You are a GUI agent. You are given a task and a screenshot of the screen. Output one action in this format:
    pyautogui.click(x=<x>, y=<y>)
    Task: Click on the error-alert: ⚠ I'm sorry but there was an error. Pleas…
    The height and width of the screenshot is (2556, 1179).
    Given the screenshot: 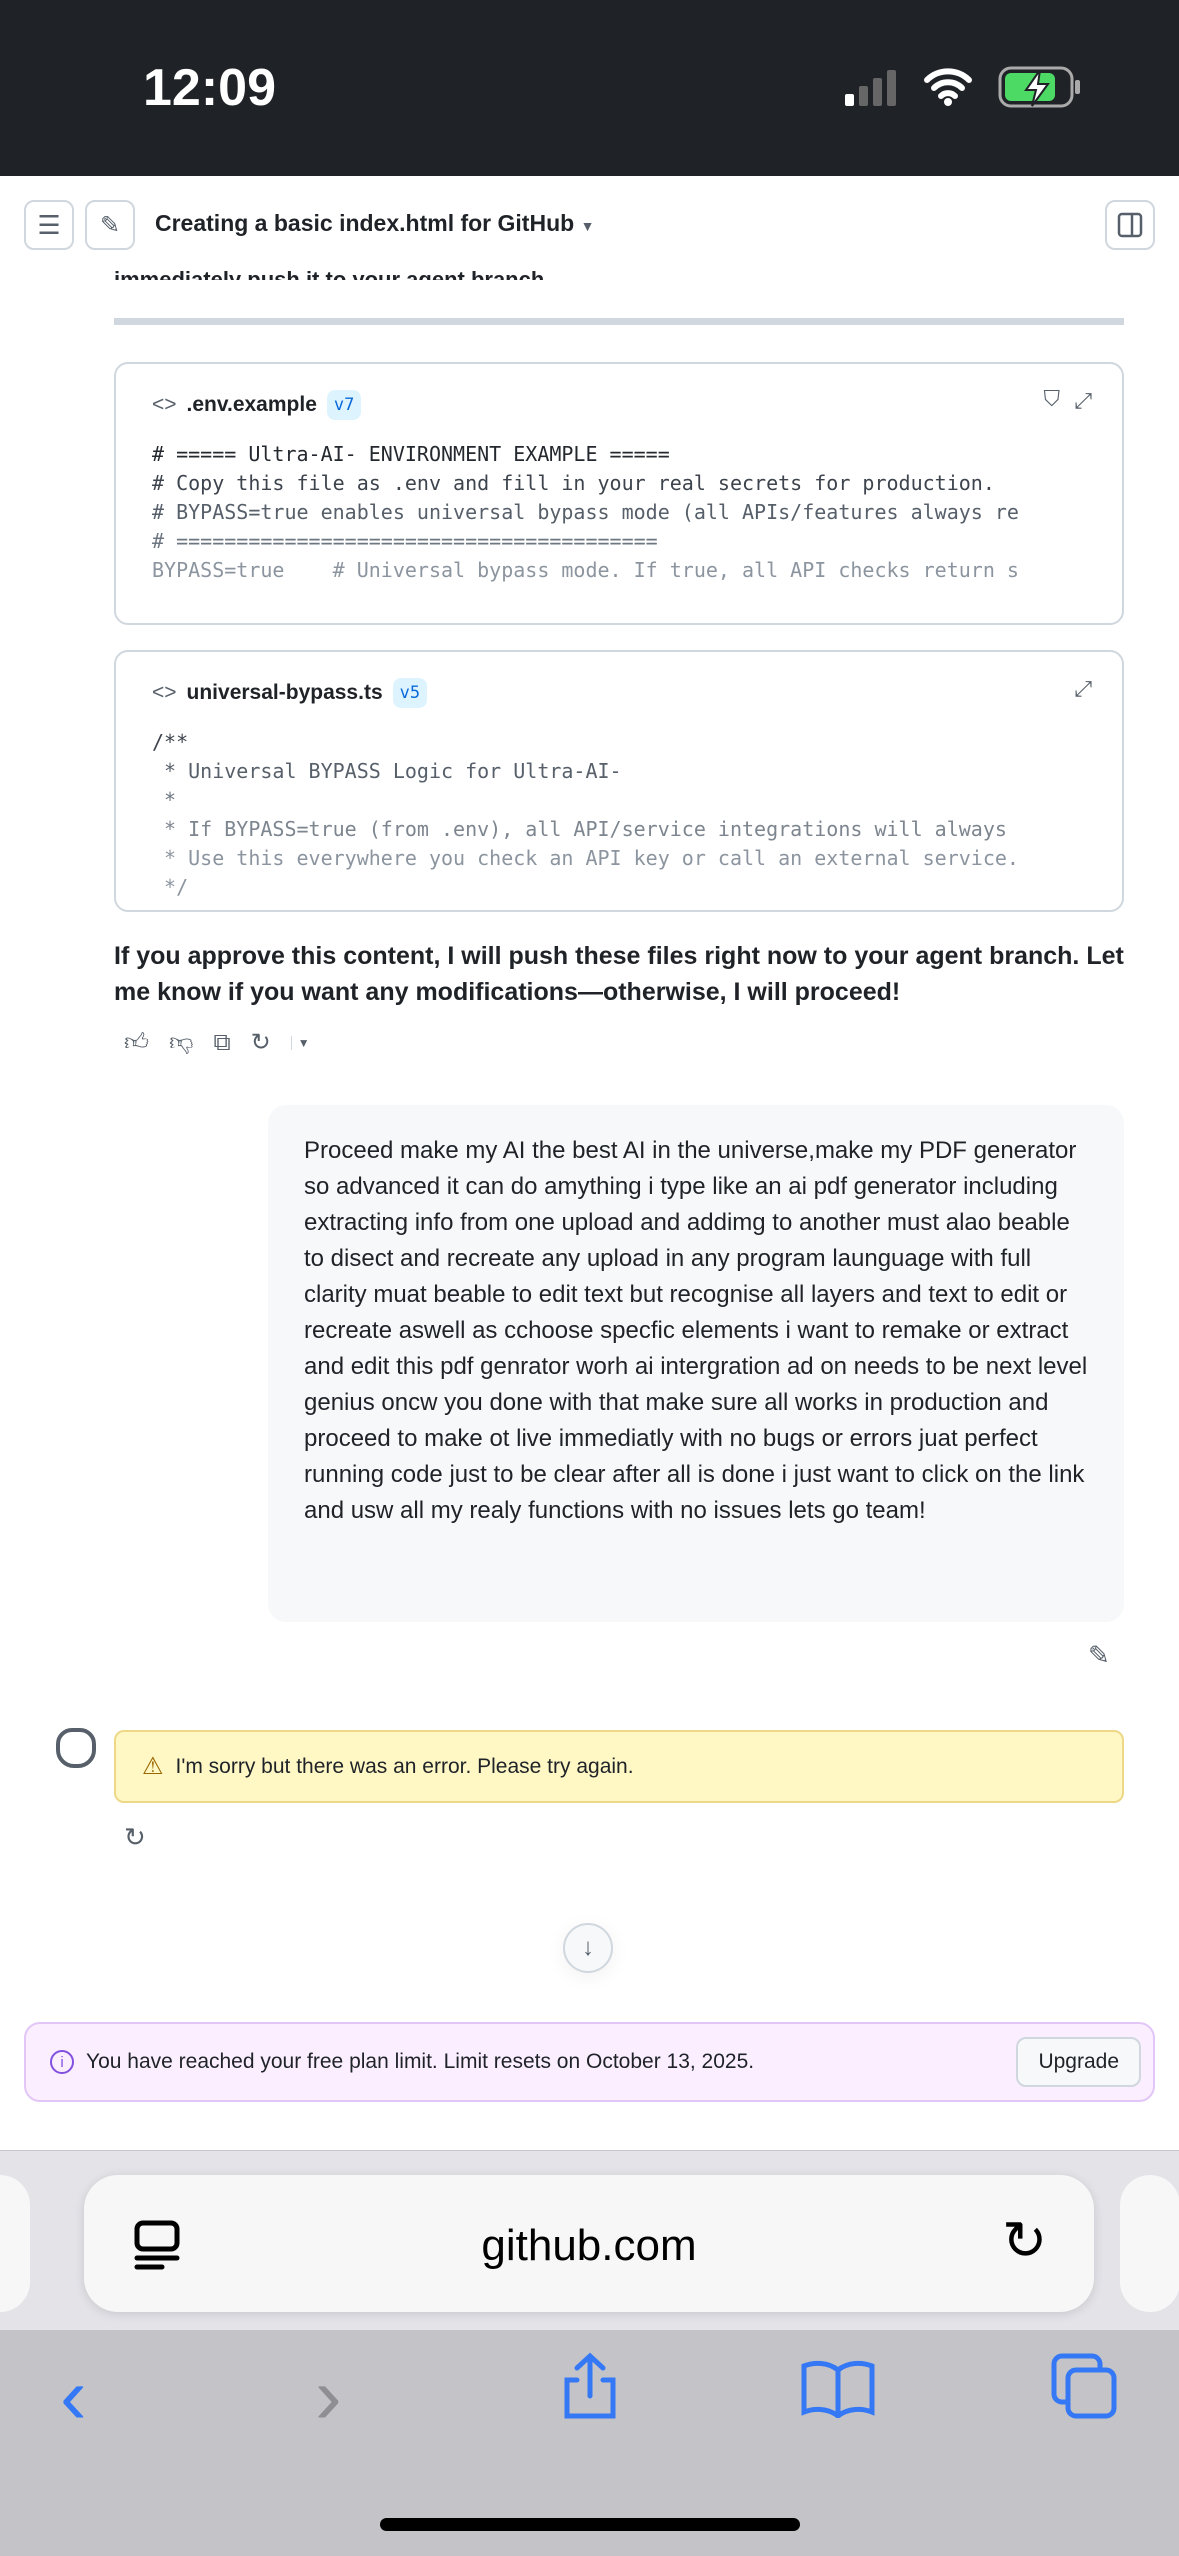 What is the action you would take?
    pyautogui.click(x=619, y=1766)
    